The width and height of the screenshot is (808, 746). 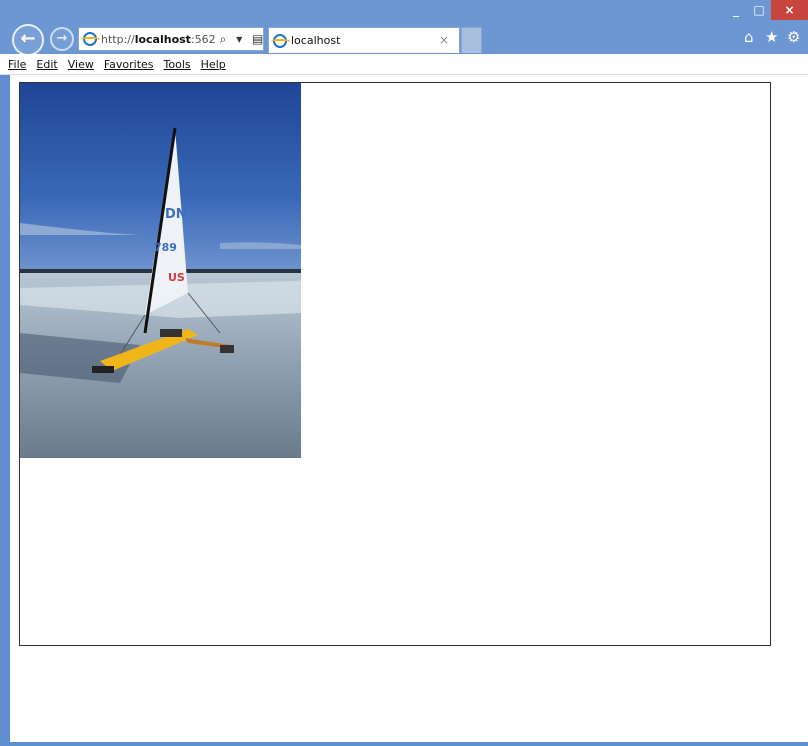 What do you see at coordinates (759, 10) in the screenshot?
I see `maximize-button: □` at bounding box center [759, 10].